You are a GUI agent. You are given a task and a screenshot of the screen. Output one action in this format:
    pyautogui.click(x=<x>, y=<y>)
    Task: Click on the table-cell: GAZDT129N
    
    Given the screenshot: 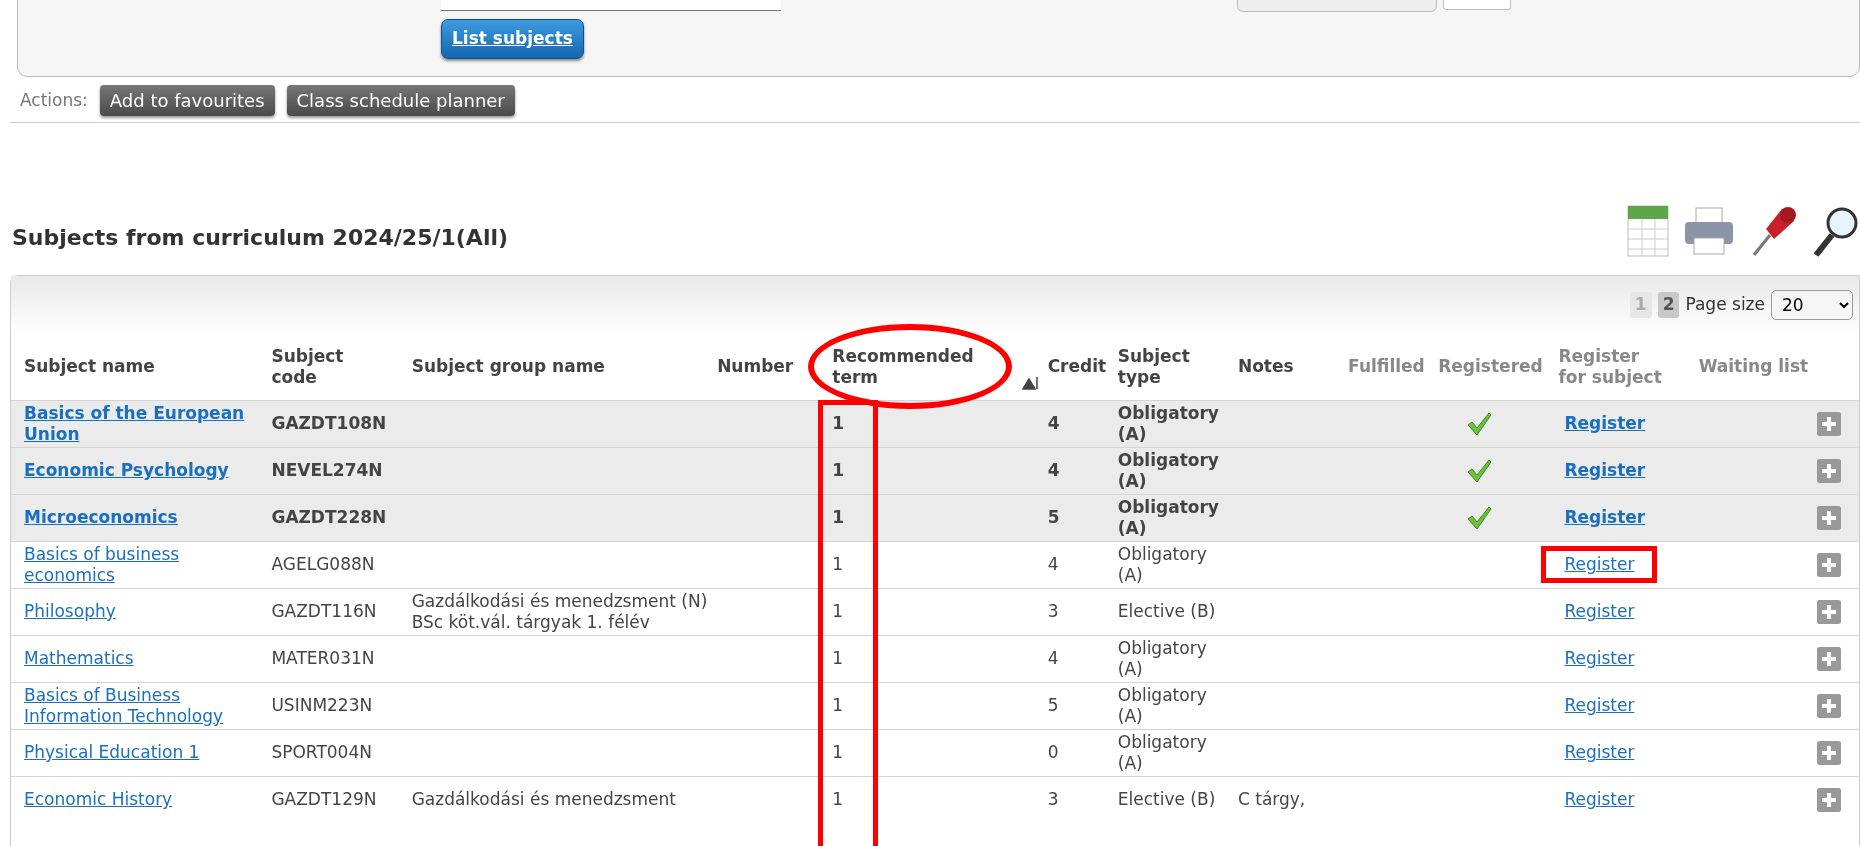 What is the action you would take?
    pyautogui.click(x=324, y=800)
    